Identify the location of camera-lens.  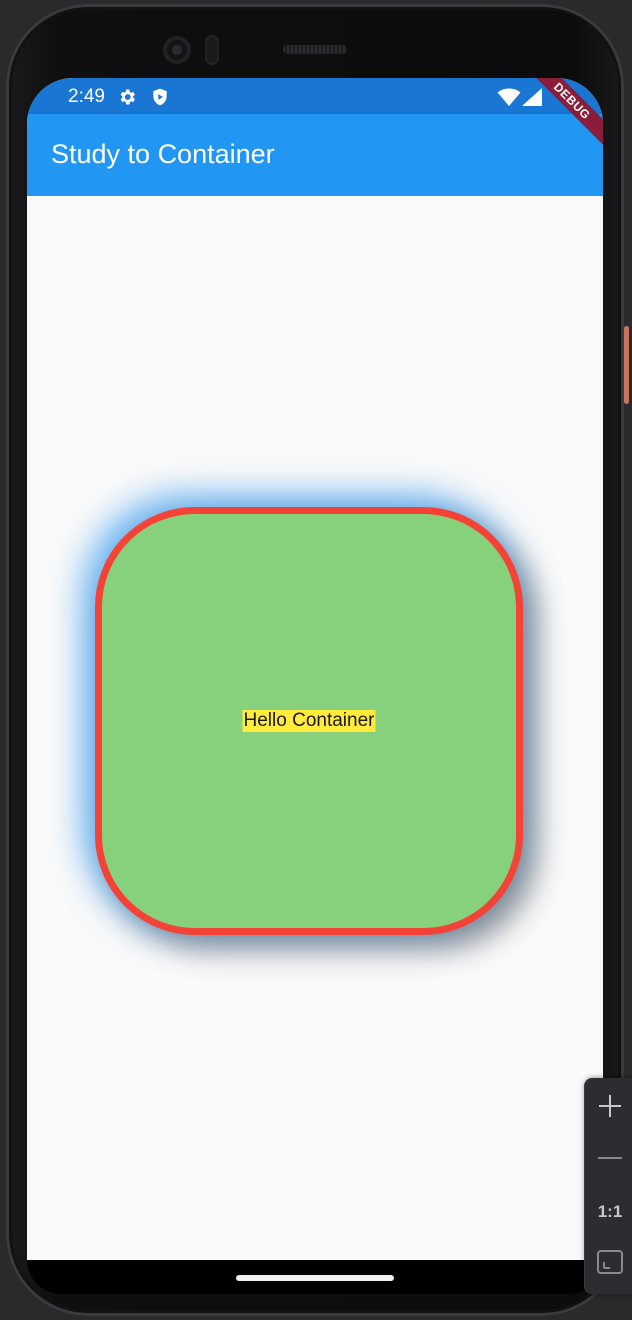
(177, 50).